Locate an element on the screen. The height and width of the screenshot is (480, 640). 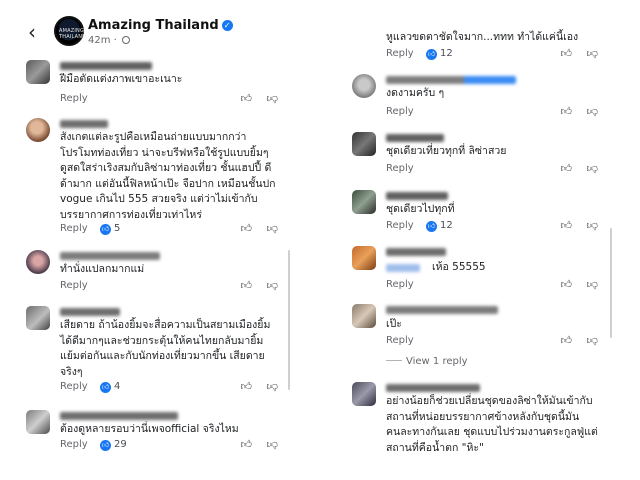
verified-badge-icon: ✓ is located at coordinates (227, 25).